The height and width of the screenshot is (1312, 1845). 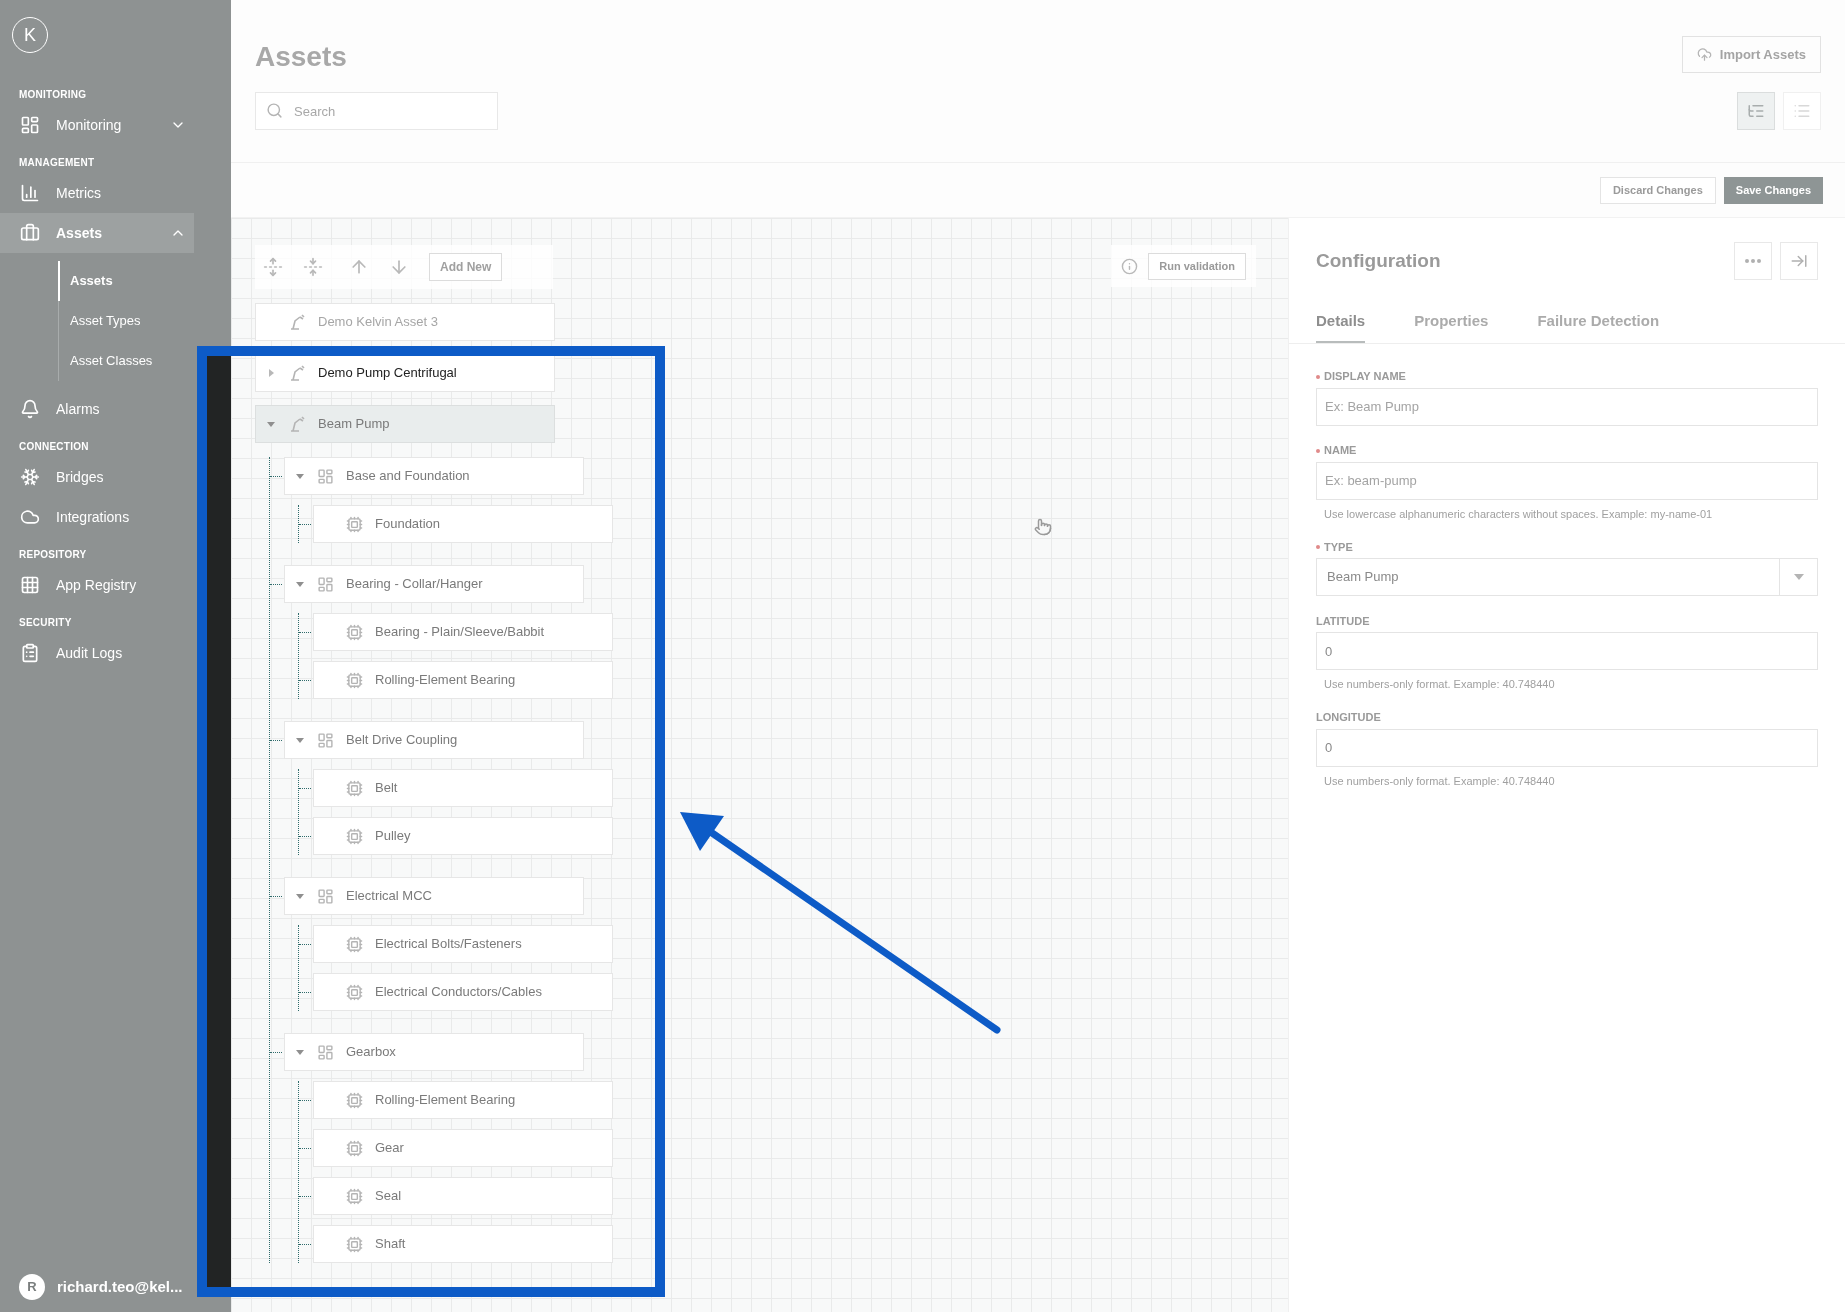 What do you see at coordinates (1567, 480) in the screenshot?
I see `text-field: Ex: beam-pump` at bounding box center [1567, 480].